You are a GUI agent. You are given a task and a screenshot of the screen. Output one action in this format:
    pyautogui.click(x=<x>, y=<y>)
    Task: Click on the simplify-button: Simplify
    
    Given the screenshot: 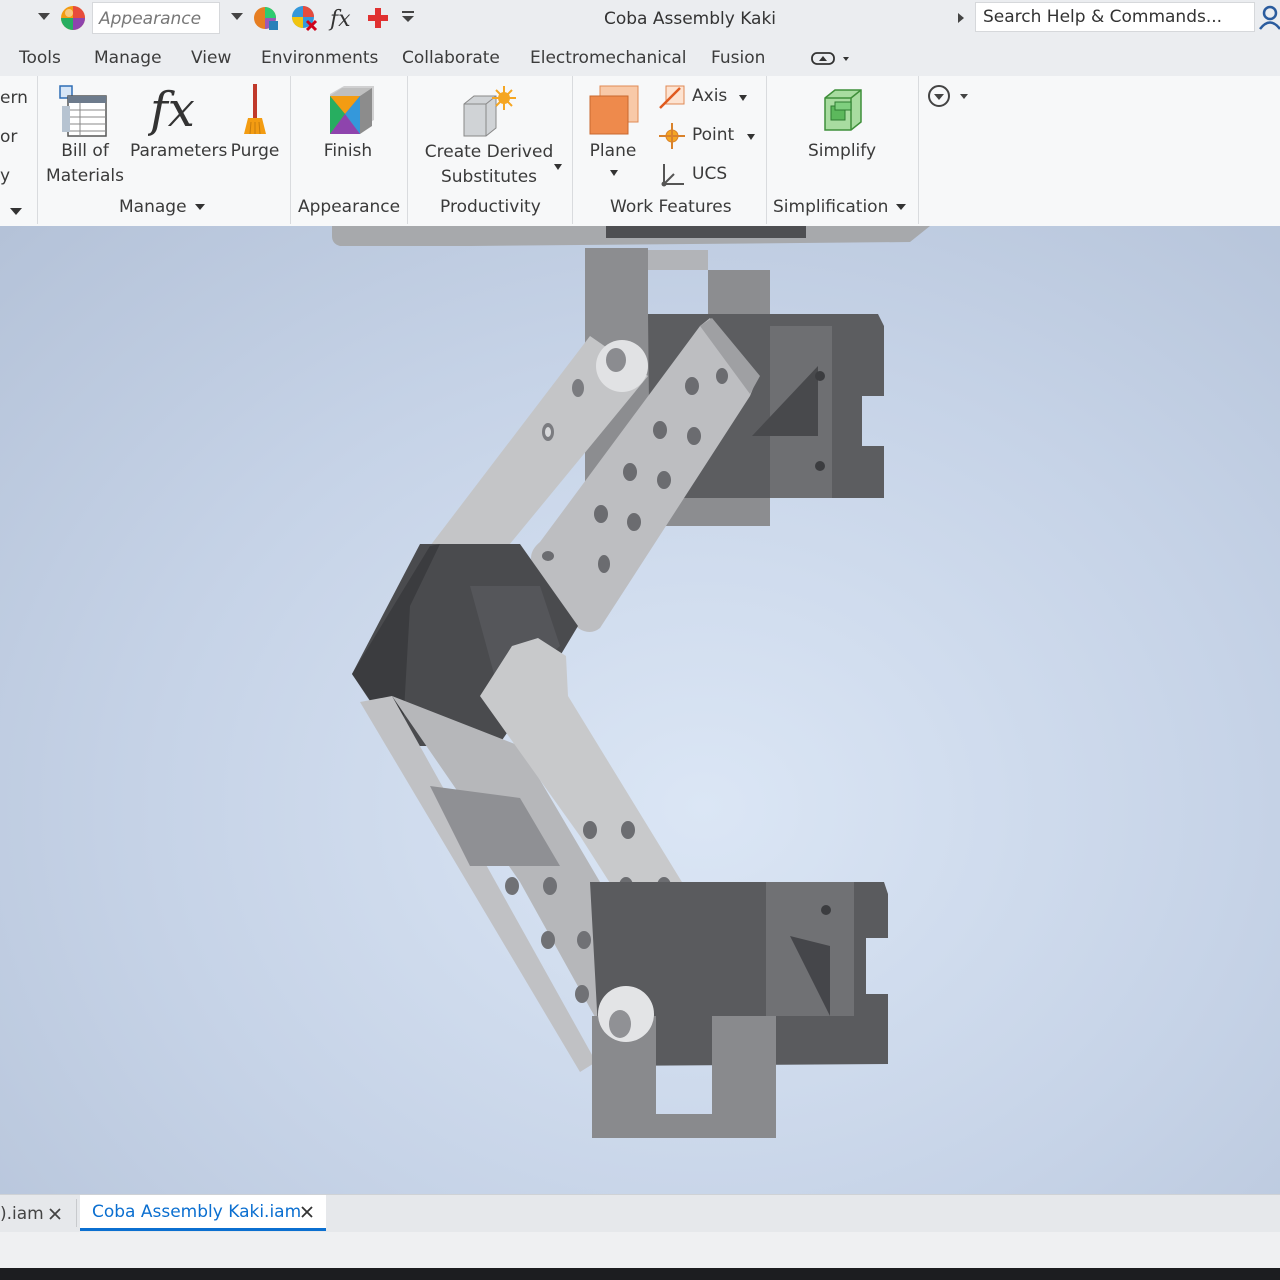 What is the action you would take?
    pyautogui.click(x=842, y=134)
    